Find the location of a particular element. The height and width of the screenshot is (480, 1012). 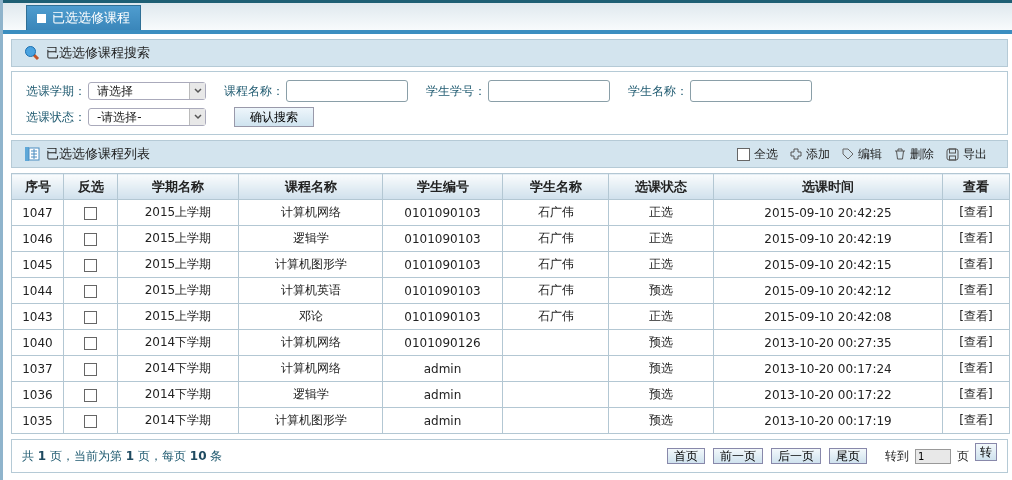

table-cell: 2015-09-10 20:42:12 is located at coordinates (828, 290).